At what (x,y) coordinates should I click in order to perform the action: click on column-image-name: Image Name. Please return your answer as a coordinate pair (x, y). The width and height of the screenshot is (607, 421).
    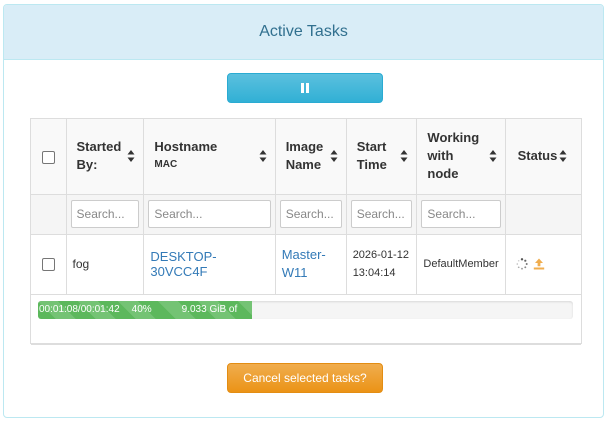
    Looking at the image, I should click on (310, 157).